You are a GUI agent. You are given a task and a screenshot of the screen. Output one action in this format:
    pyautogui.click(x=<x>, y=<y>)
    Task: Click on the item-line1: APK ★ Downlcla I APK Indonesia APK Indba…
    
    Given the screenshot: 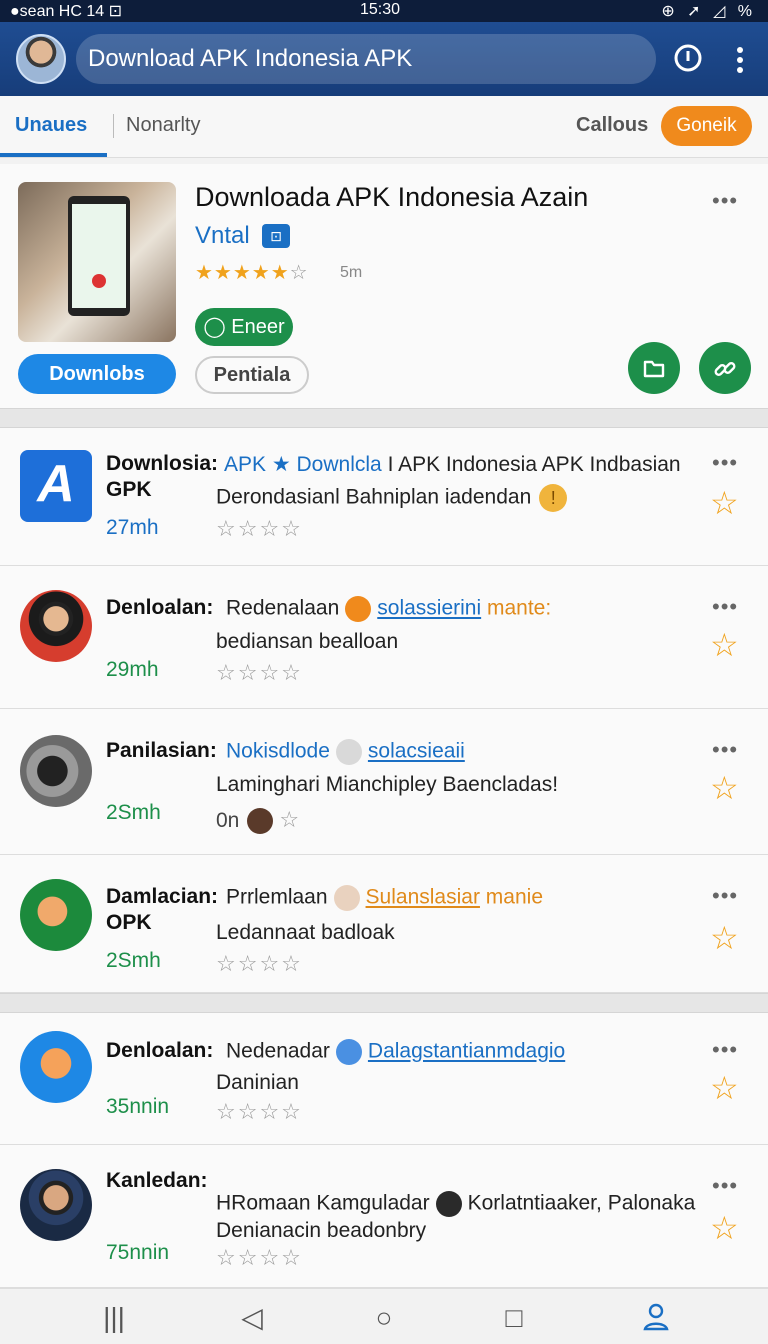 What is the action you would take?
    pyautogui.click(x=452, y=464)
    